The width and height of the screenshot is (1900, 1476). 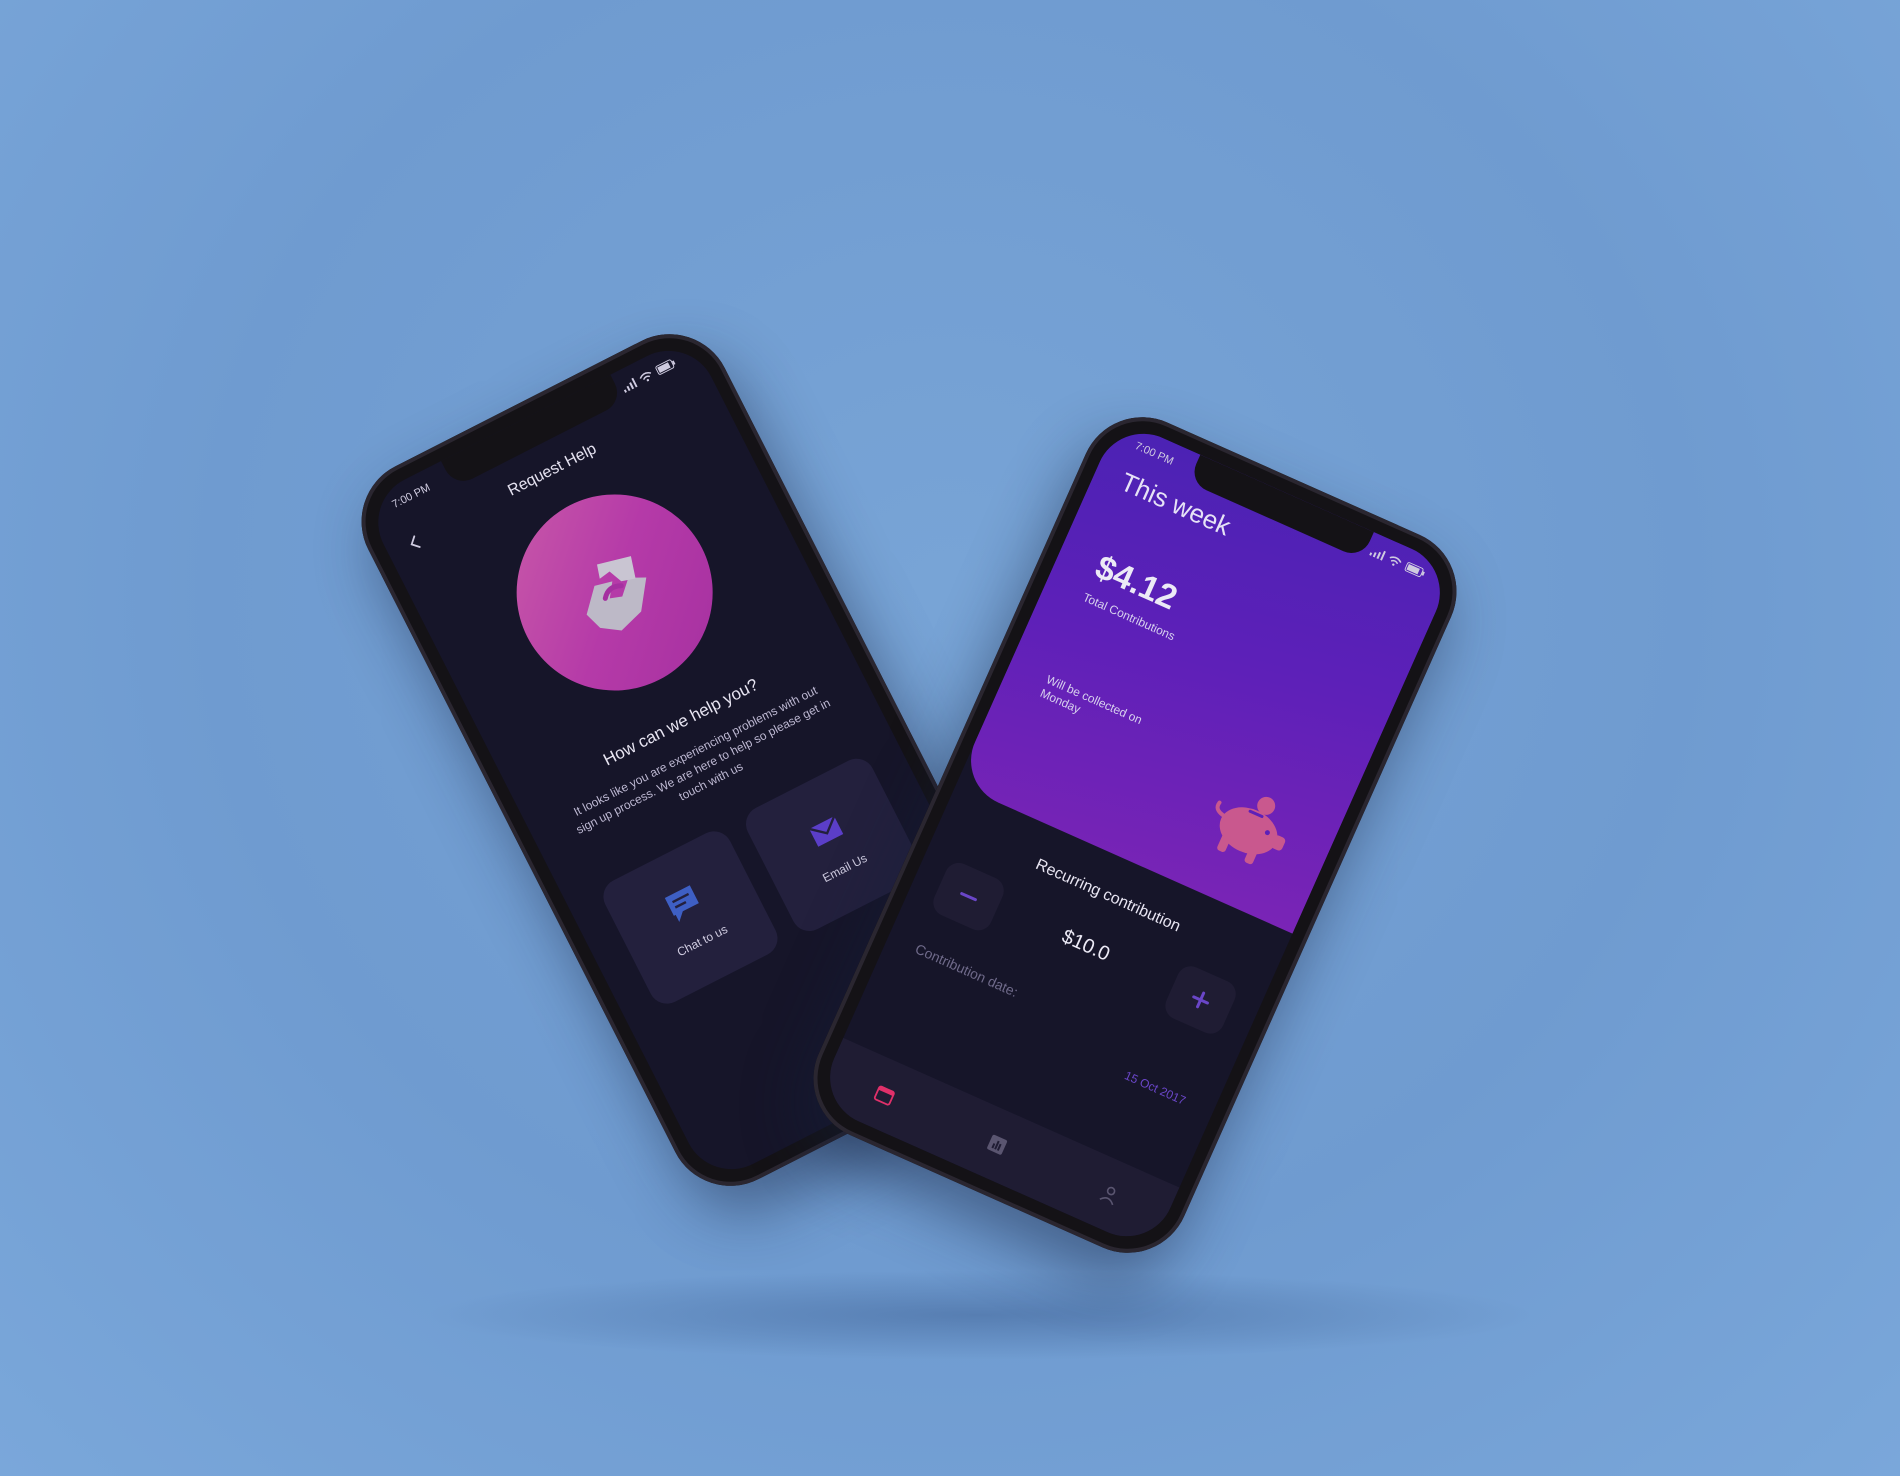 I want to click on calendar-icon, so click(x=885, y=1095).